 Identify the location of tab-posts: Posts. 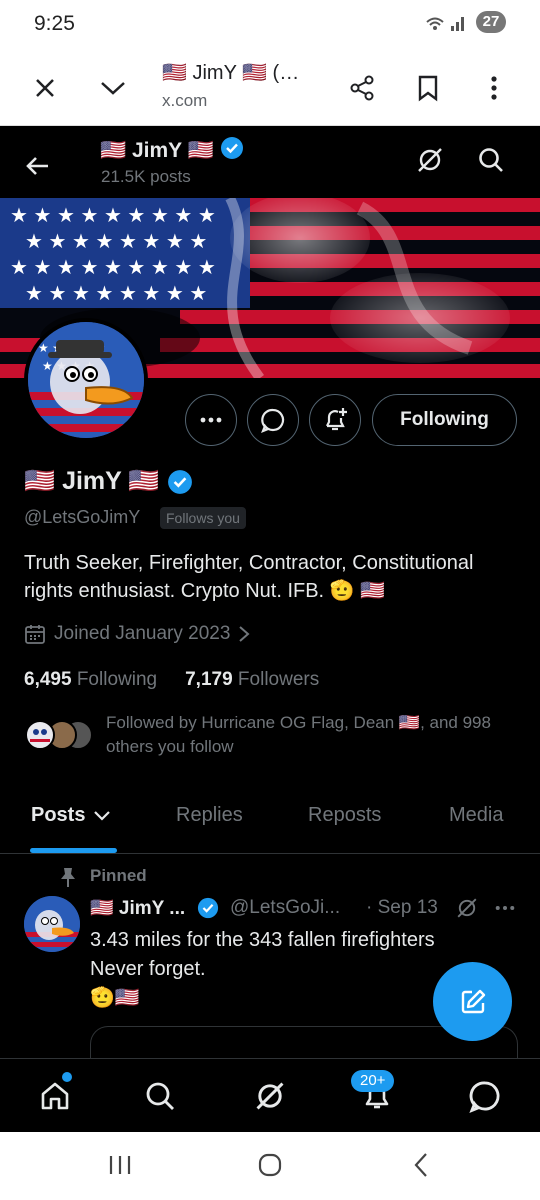
(71, 815).